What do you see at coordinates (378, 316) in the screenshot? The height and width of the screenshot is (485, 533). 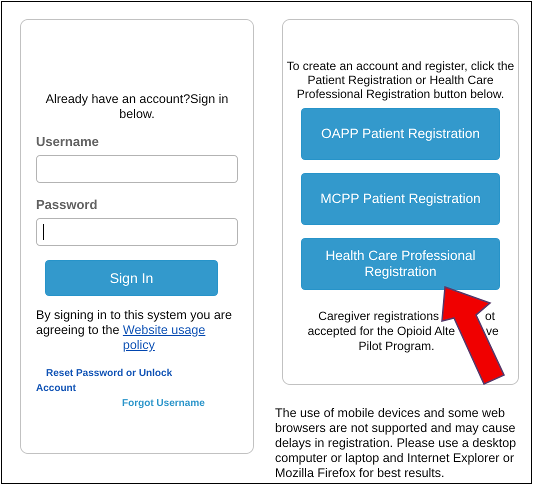 I see `caregiver-note-text: Caregiver registrations` at bounding box center [378, 316].